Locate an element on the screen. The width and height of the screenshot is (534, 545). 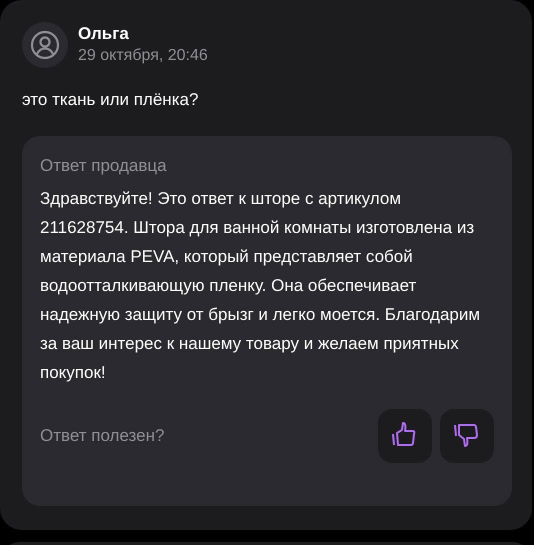
reply-title: Ответ продавца is located at coordinates (104, 166).